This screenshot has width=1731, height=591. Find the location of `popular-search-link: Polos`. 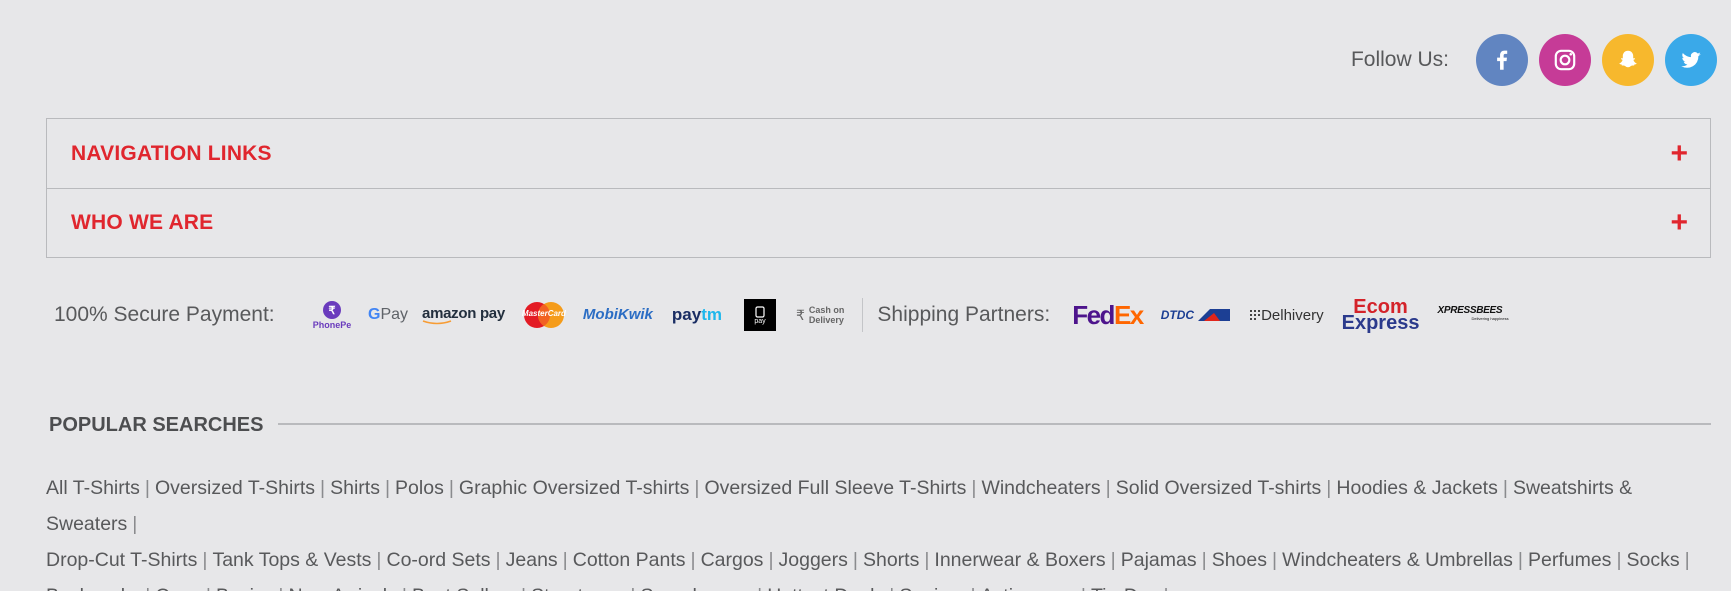

popular-search-link: Polos is located at coordinates (419, 488).